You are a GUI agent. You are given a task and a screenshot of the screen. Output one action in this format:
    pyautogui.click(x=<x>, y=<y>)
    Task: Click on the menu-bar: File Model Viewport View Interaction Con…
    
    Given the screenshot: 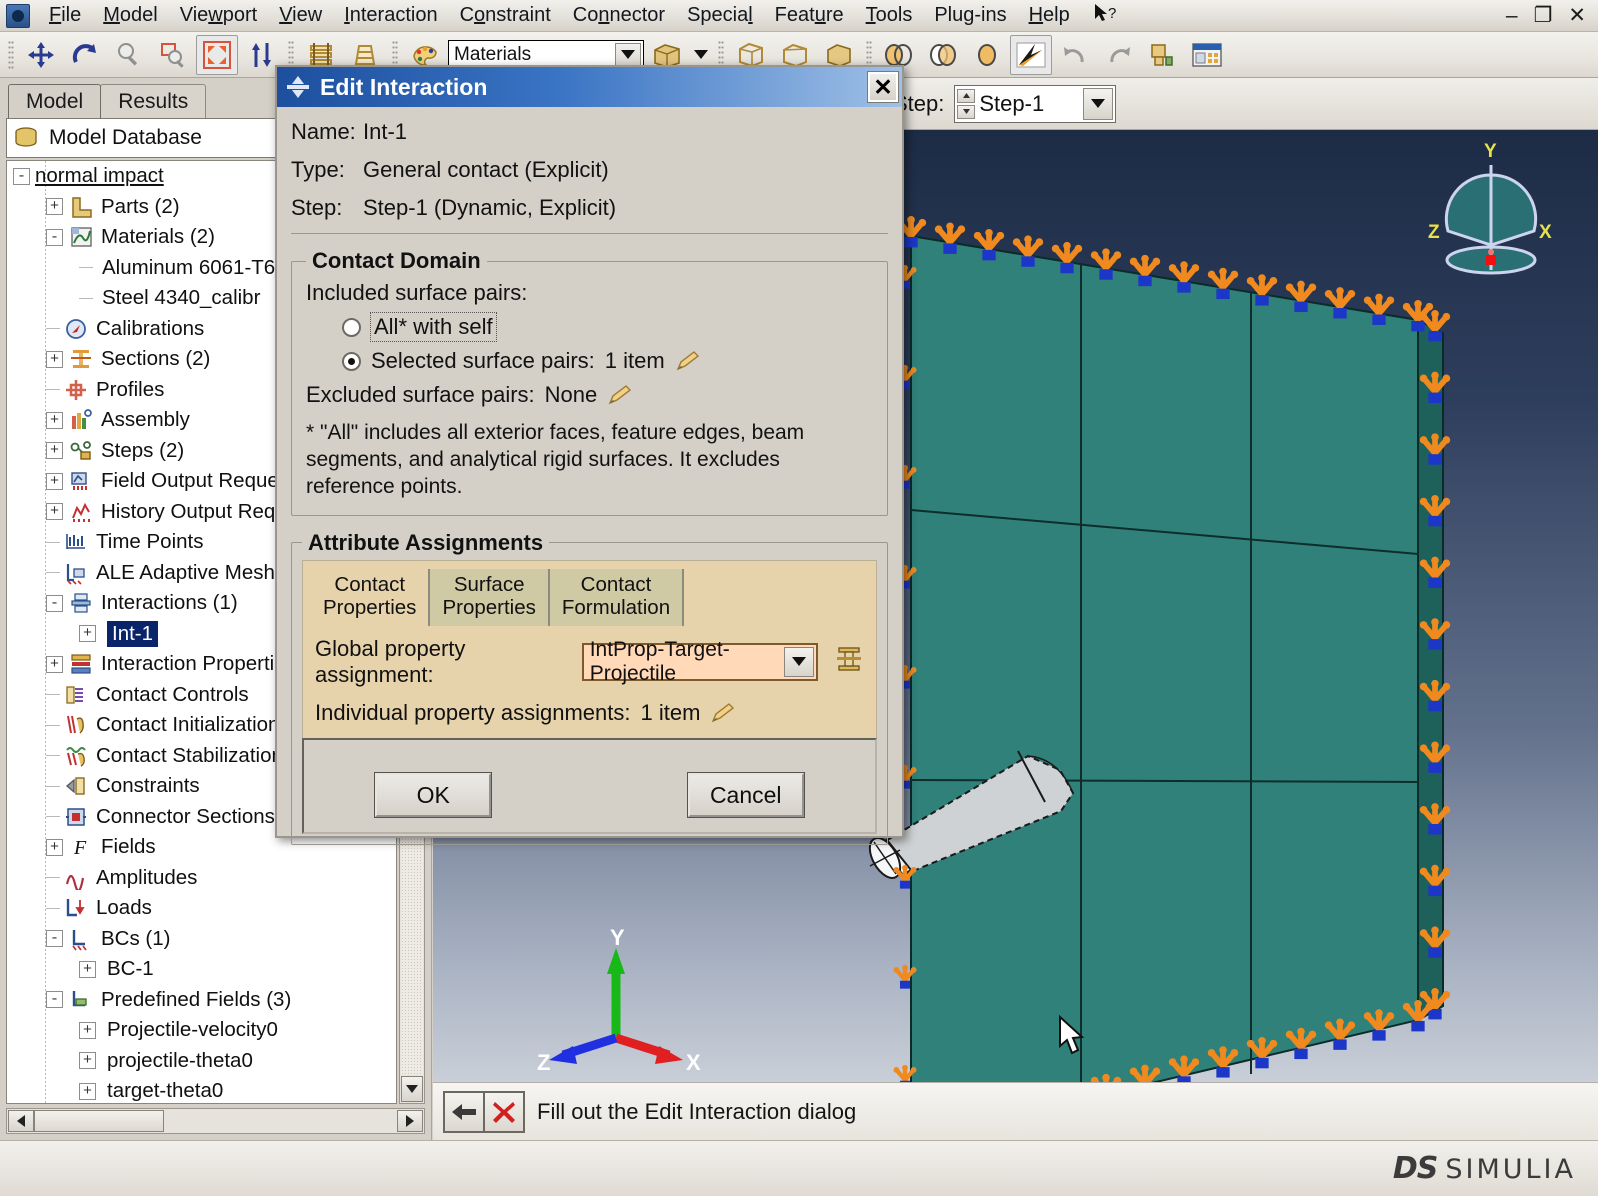 What is the action you would take?
    pyautogui.click(x=799, y=16)
    